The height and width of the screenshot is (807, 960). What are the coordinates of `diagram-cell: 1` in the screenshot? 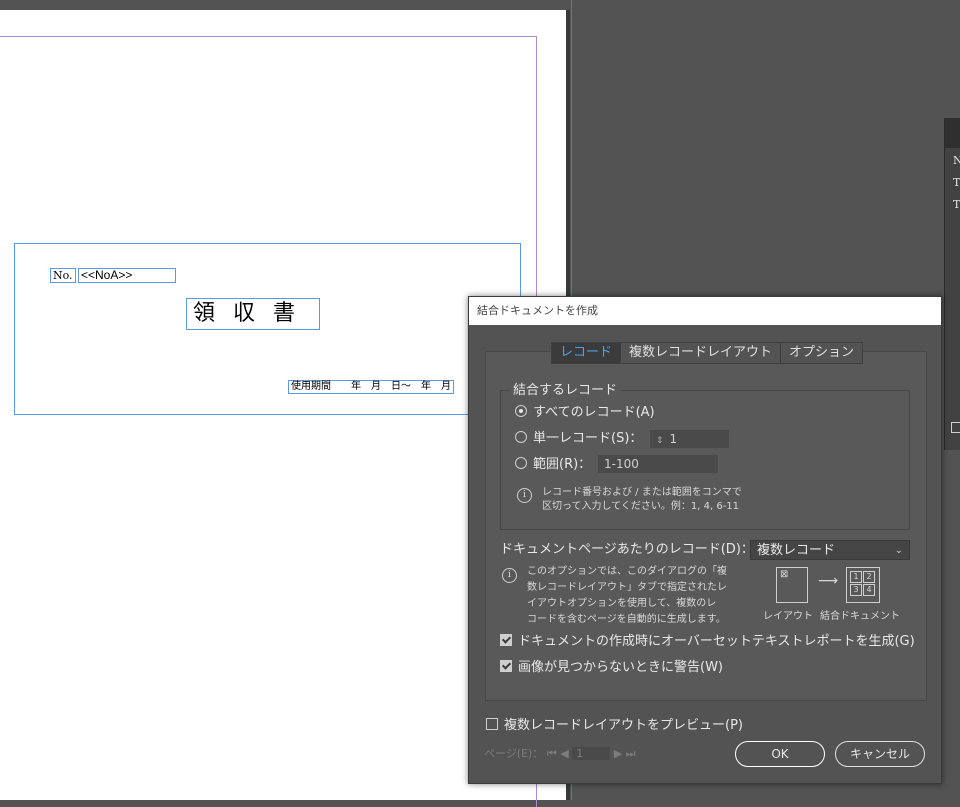 It's located at (856, 577).